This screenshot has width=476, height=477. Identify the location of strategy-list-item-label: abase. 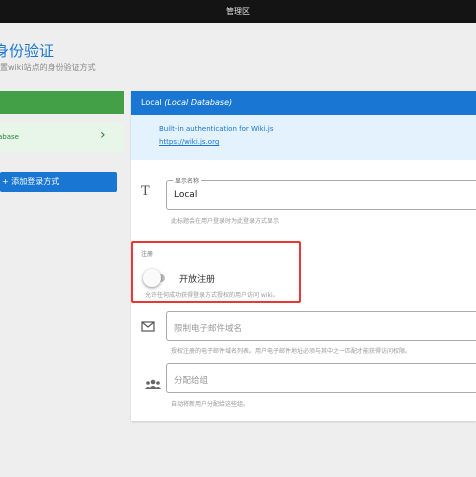
(9, 137).